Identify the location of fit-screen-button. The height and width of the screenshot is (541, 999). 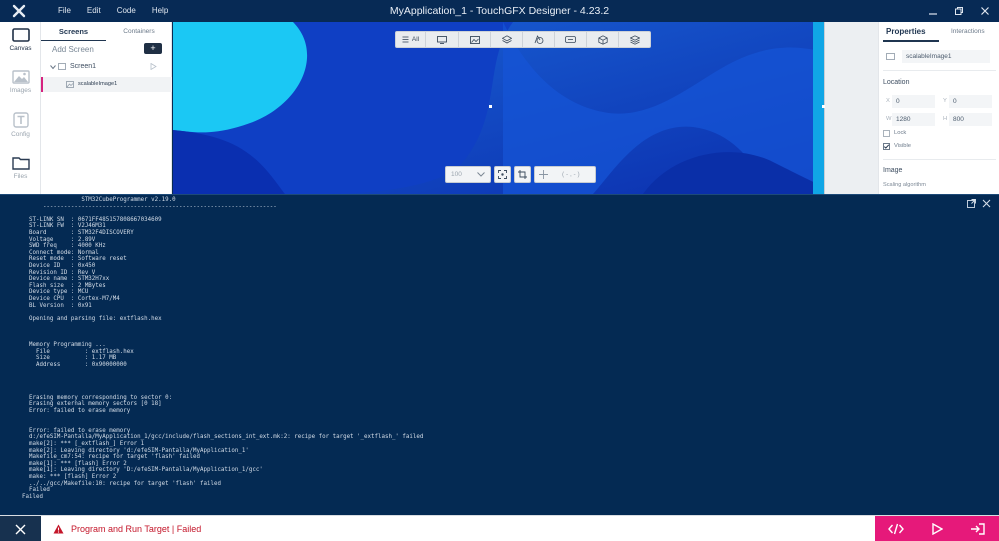
(502, 174).